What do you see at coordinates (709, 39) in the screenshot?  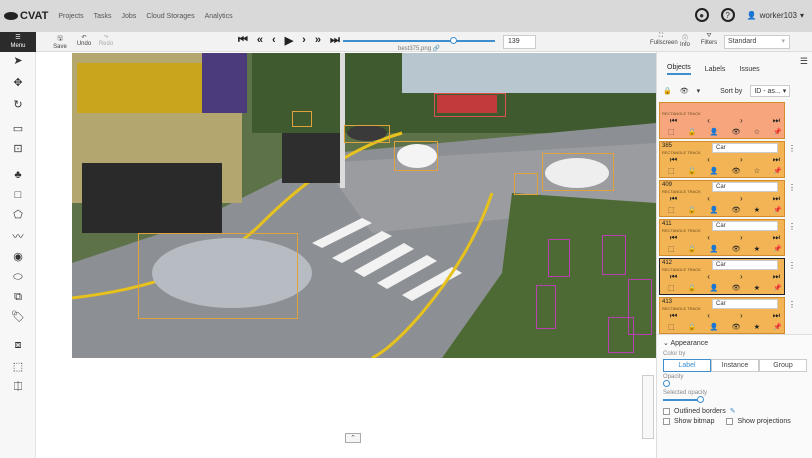 I see `filters-button: ⛛ Filters` at bounding box center [709, 39].